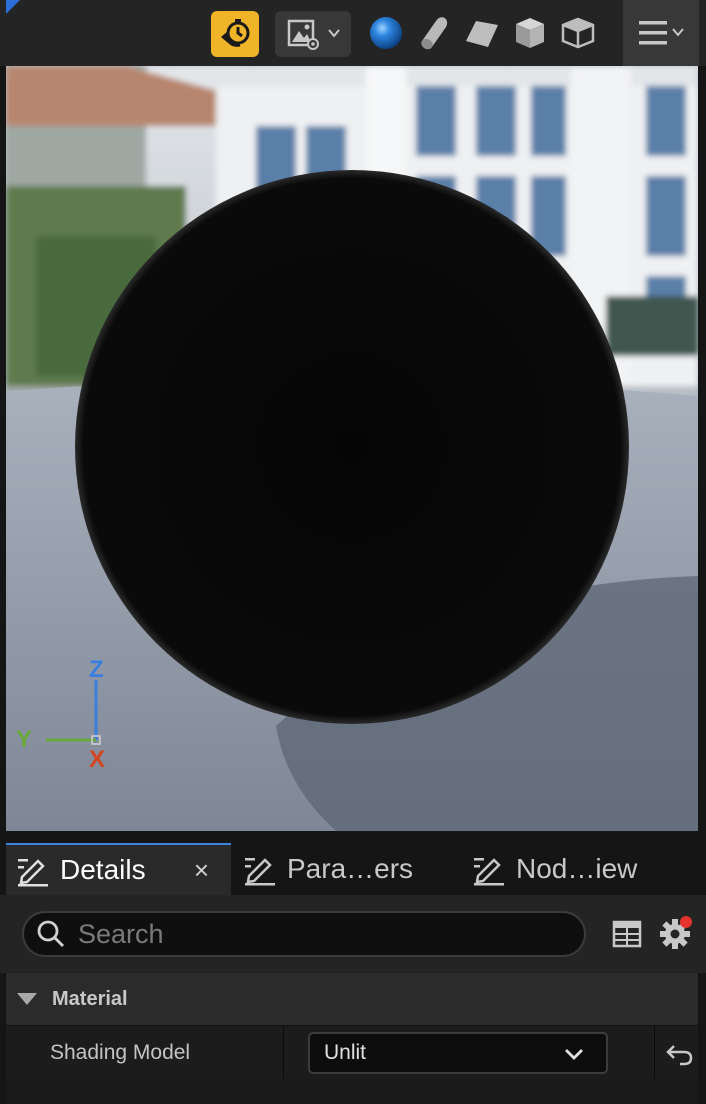 Image resolution: width=706 pixels, height=1104 pixels. I want to click on preview-scene-settings-icon, so click(303, 34).